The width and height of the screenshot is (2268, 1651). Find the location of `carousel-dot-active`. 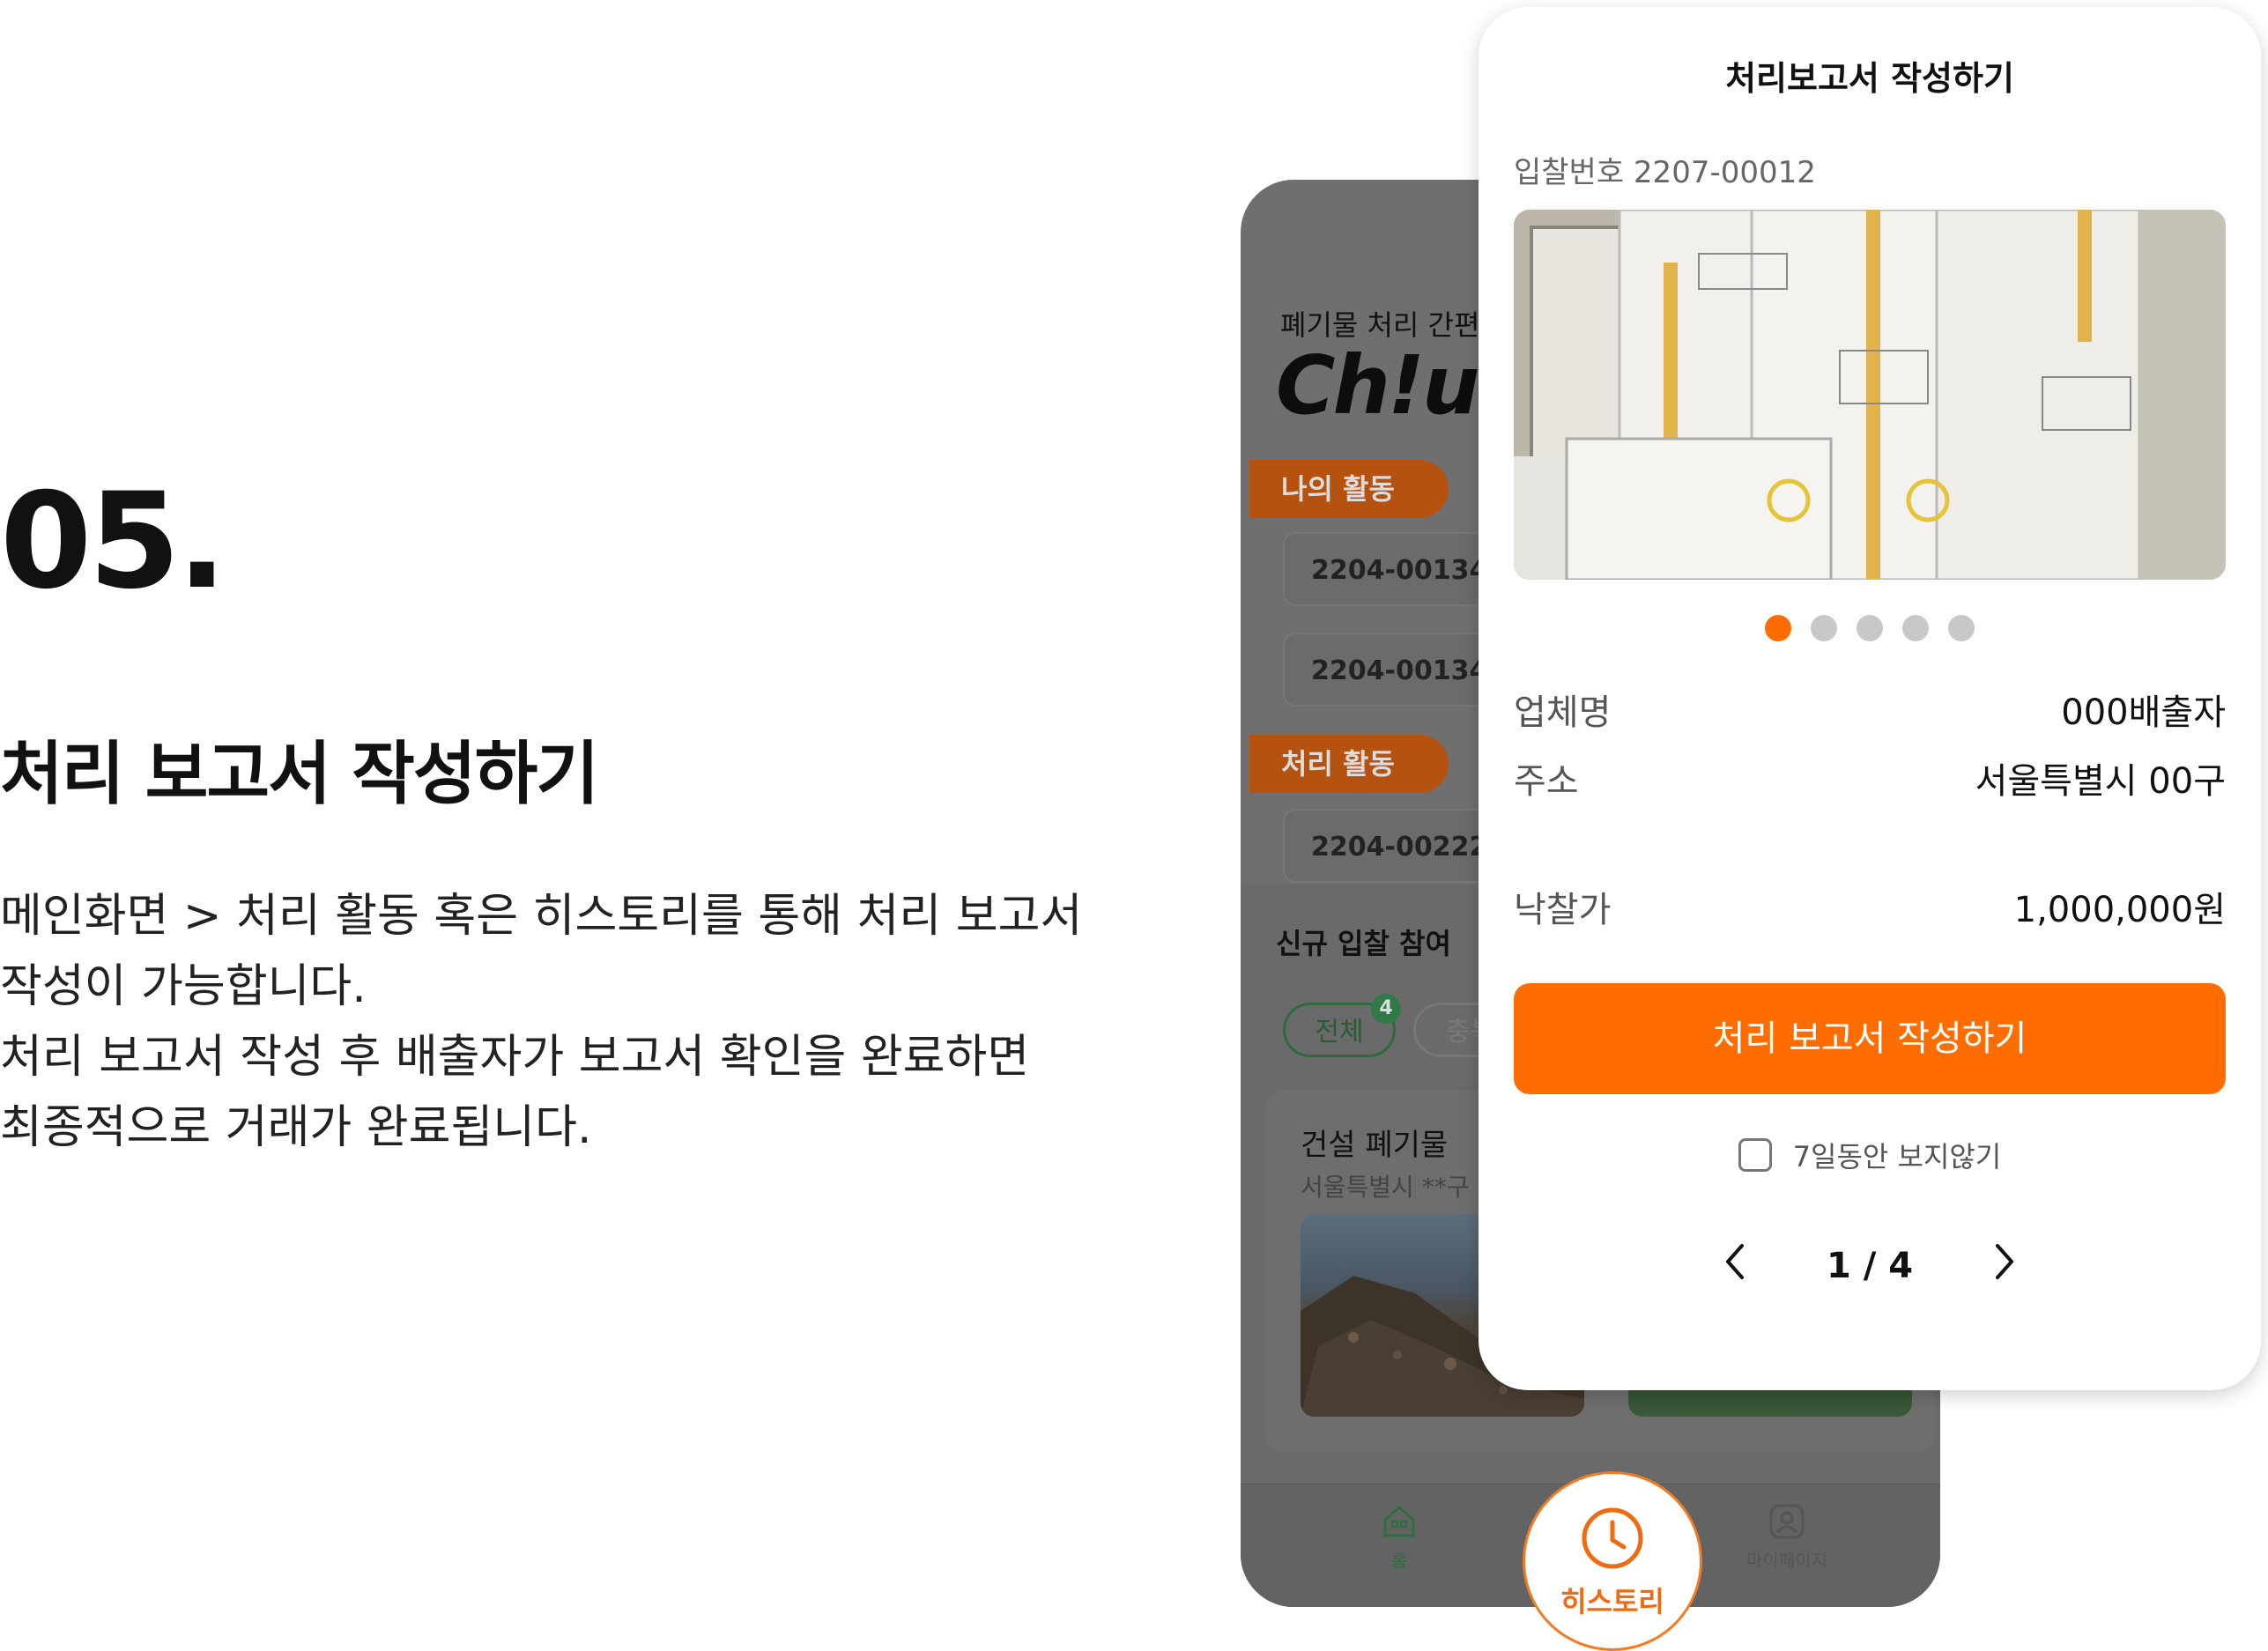

carousel-dot-active is located at coordinates (1778, 628).